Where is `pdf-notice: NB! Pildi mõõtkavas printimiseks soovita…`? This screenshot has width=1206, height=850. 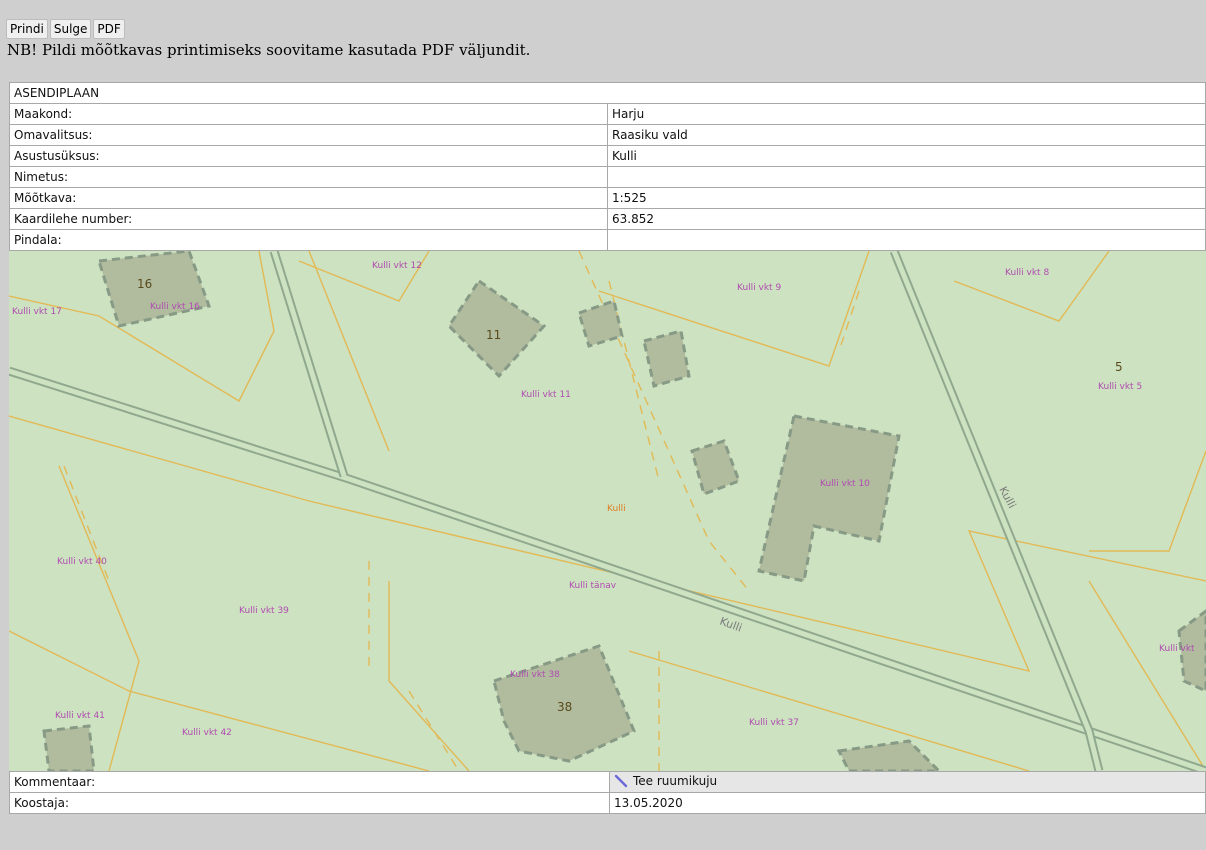 pdf-notice: NB! Pildi mõõtkavas printimiseks soovita… is located at coordinates (269, 50).